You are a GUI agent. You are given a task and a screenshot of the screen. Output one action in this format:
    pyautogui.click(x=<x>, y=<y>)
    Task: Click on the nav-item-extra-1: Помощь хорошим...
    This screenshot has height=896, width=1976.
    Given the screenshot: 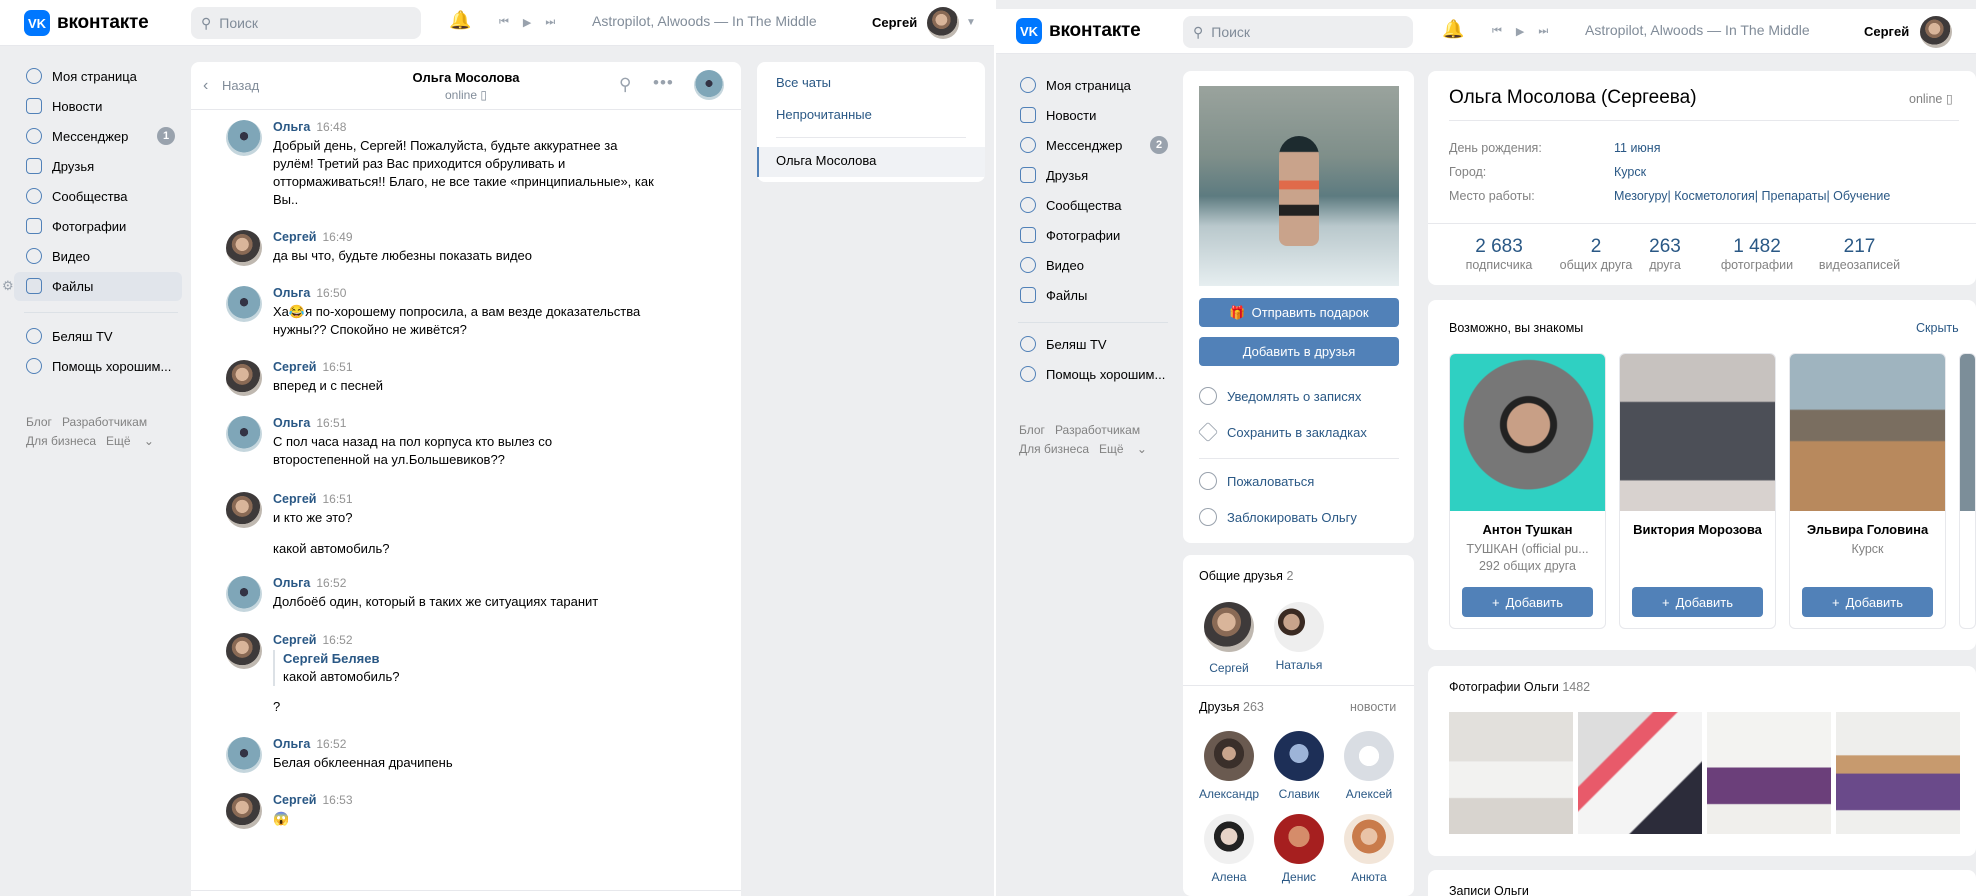 What is the action you would take?
    pyautogui.click(x=1092, y=374)
    